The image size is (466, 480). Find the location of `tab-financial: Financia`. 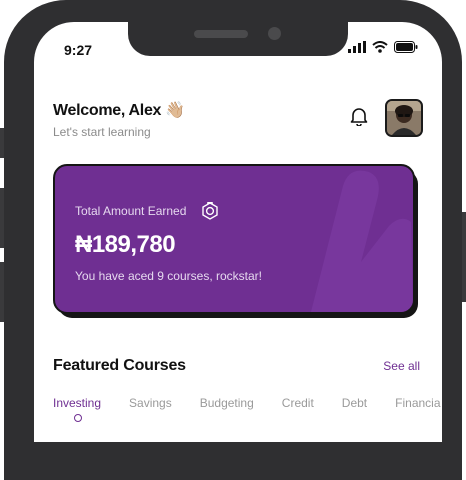

tab-financial: Financia is located at coordinates (417, 403).